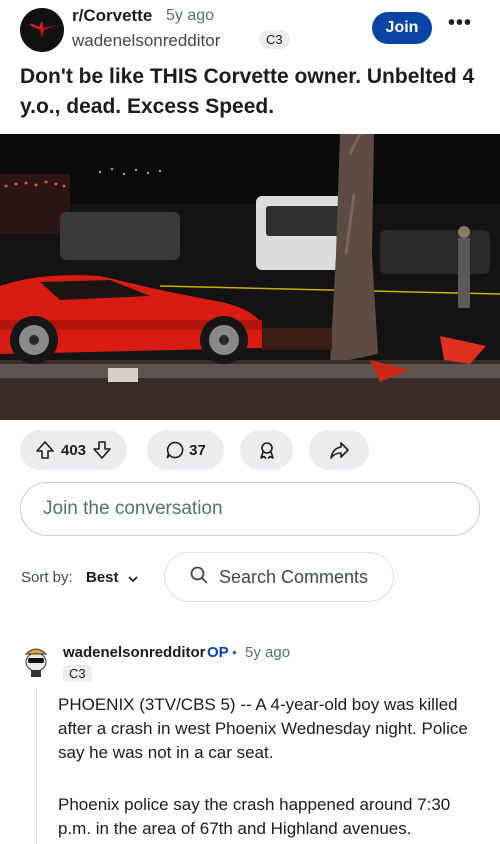  I want to click on subreddit-name: r/Corvette, so click(112, 16).